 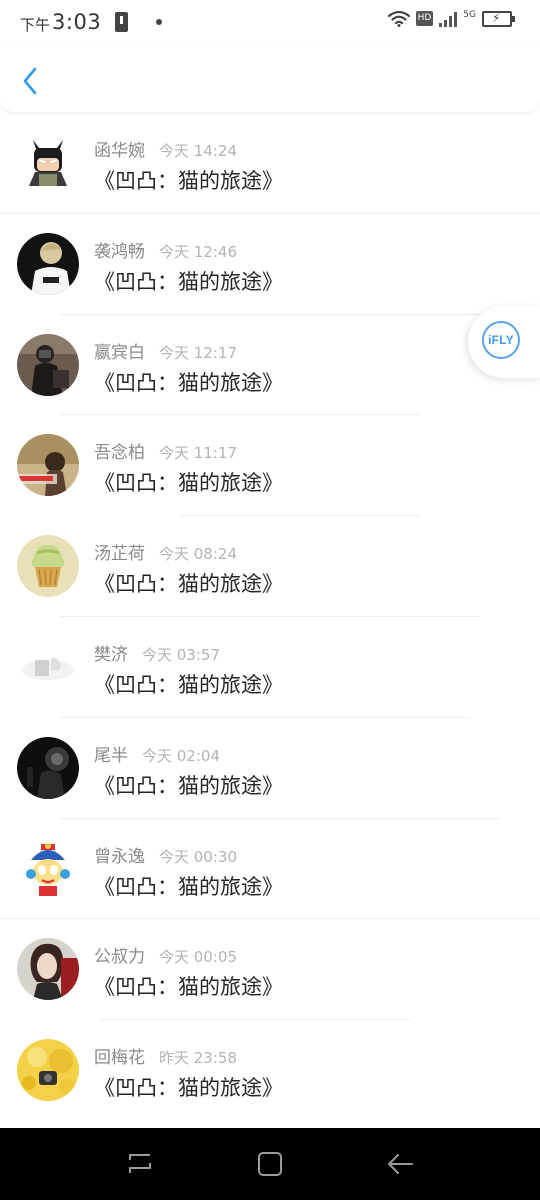 I want to click on list-item: 汤芷荷 今天 08:24 《凹凸：猫的旅途》, so click(x=270, y=566).